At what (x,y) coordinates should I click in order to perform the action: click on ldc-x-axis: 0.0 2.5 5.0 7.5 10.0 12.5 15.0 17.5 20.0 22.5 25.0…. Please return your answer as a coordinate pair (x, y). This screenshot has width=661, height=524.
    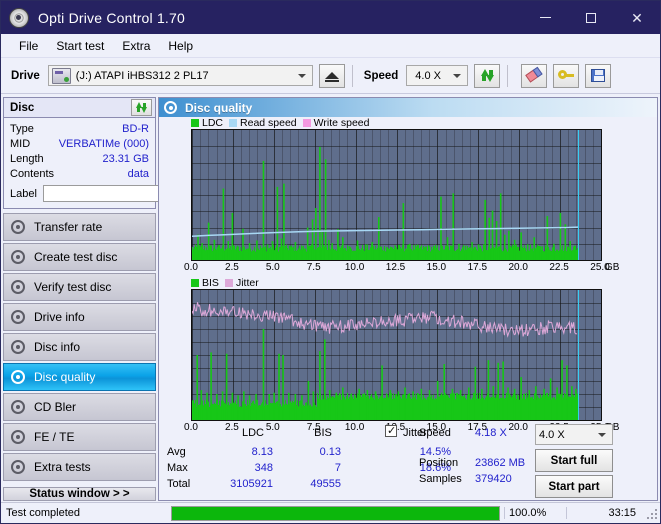
    Looking at the image, I should click on (401, 269).